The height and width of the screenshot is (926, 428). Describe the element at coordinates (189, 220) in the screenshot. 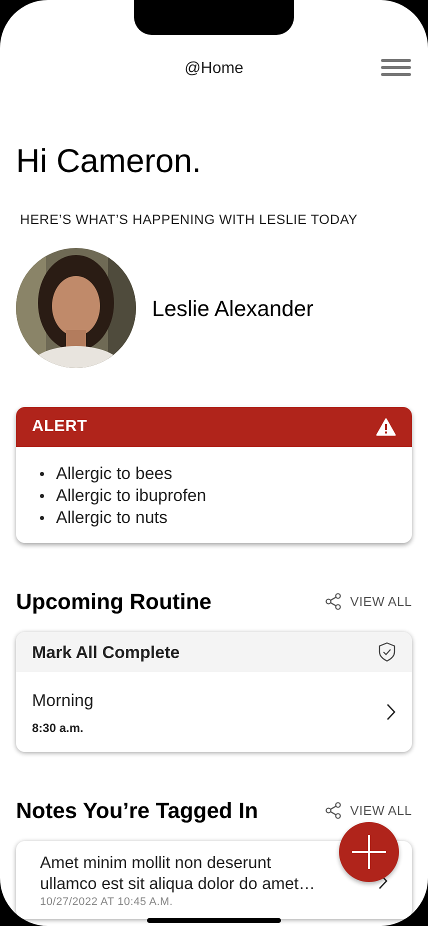

I see `subtitle: HERE’S WHAT’S HAPPENING WITH LESLIE TODAY` at that location.